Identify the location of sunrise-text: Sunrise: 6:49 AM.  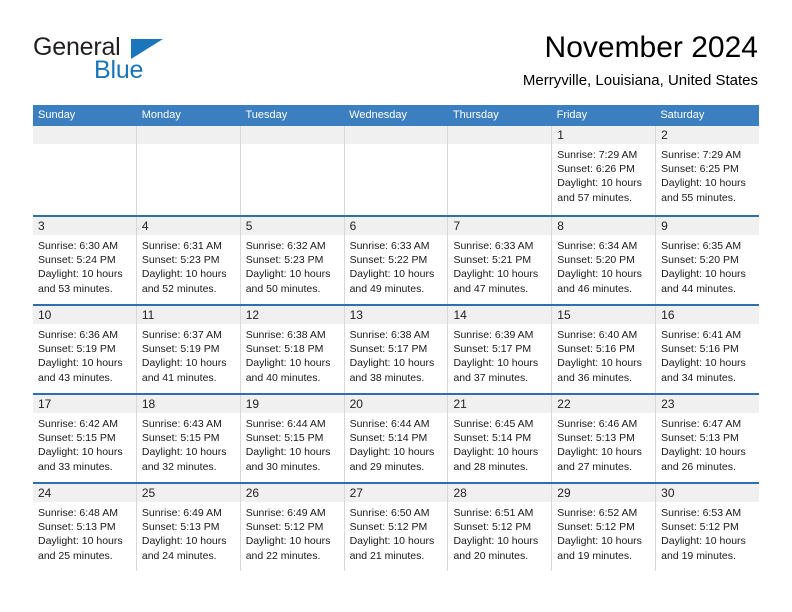
(285, 513).